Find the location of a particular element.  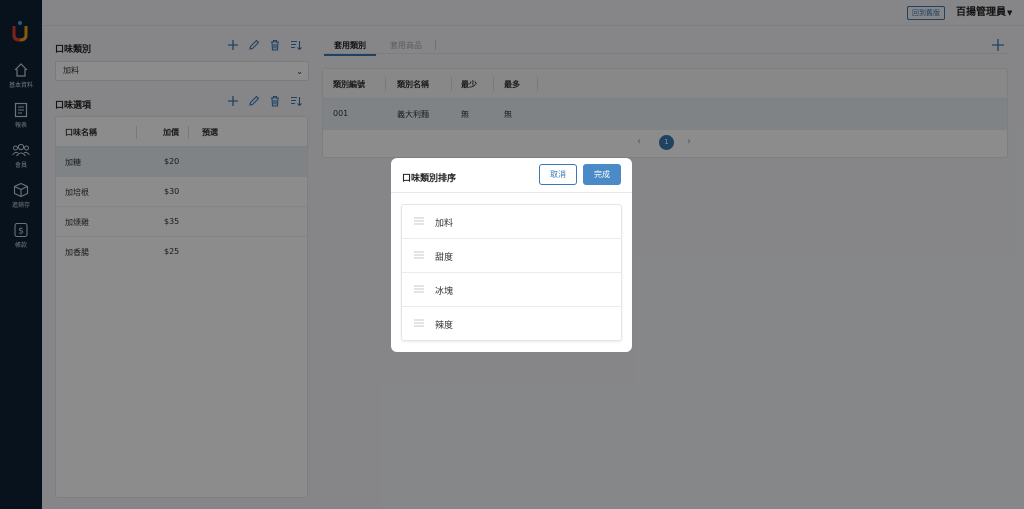

sortable-item-label: 辣度 is located at coordinates (444, 326).